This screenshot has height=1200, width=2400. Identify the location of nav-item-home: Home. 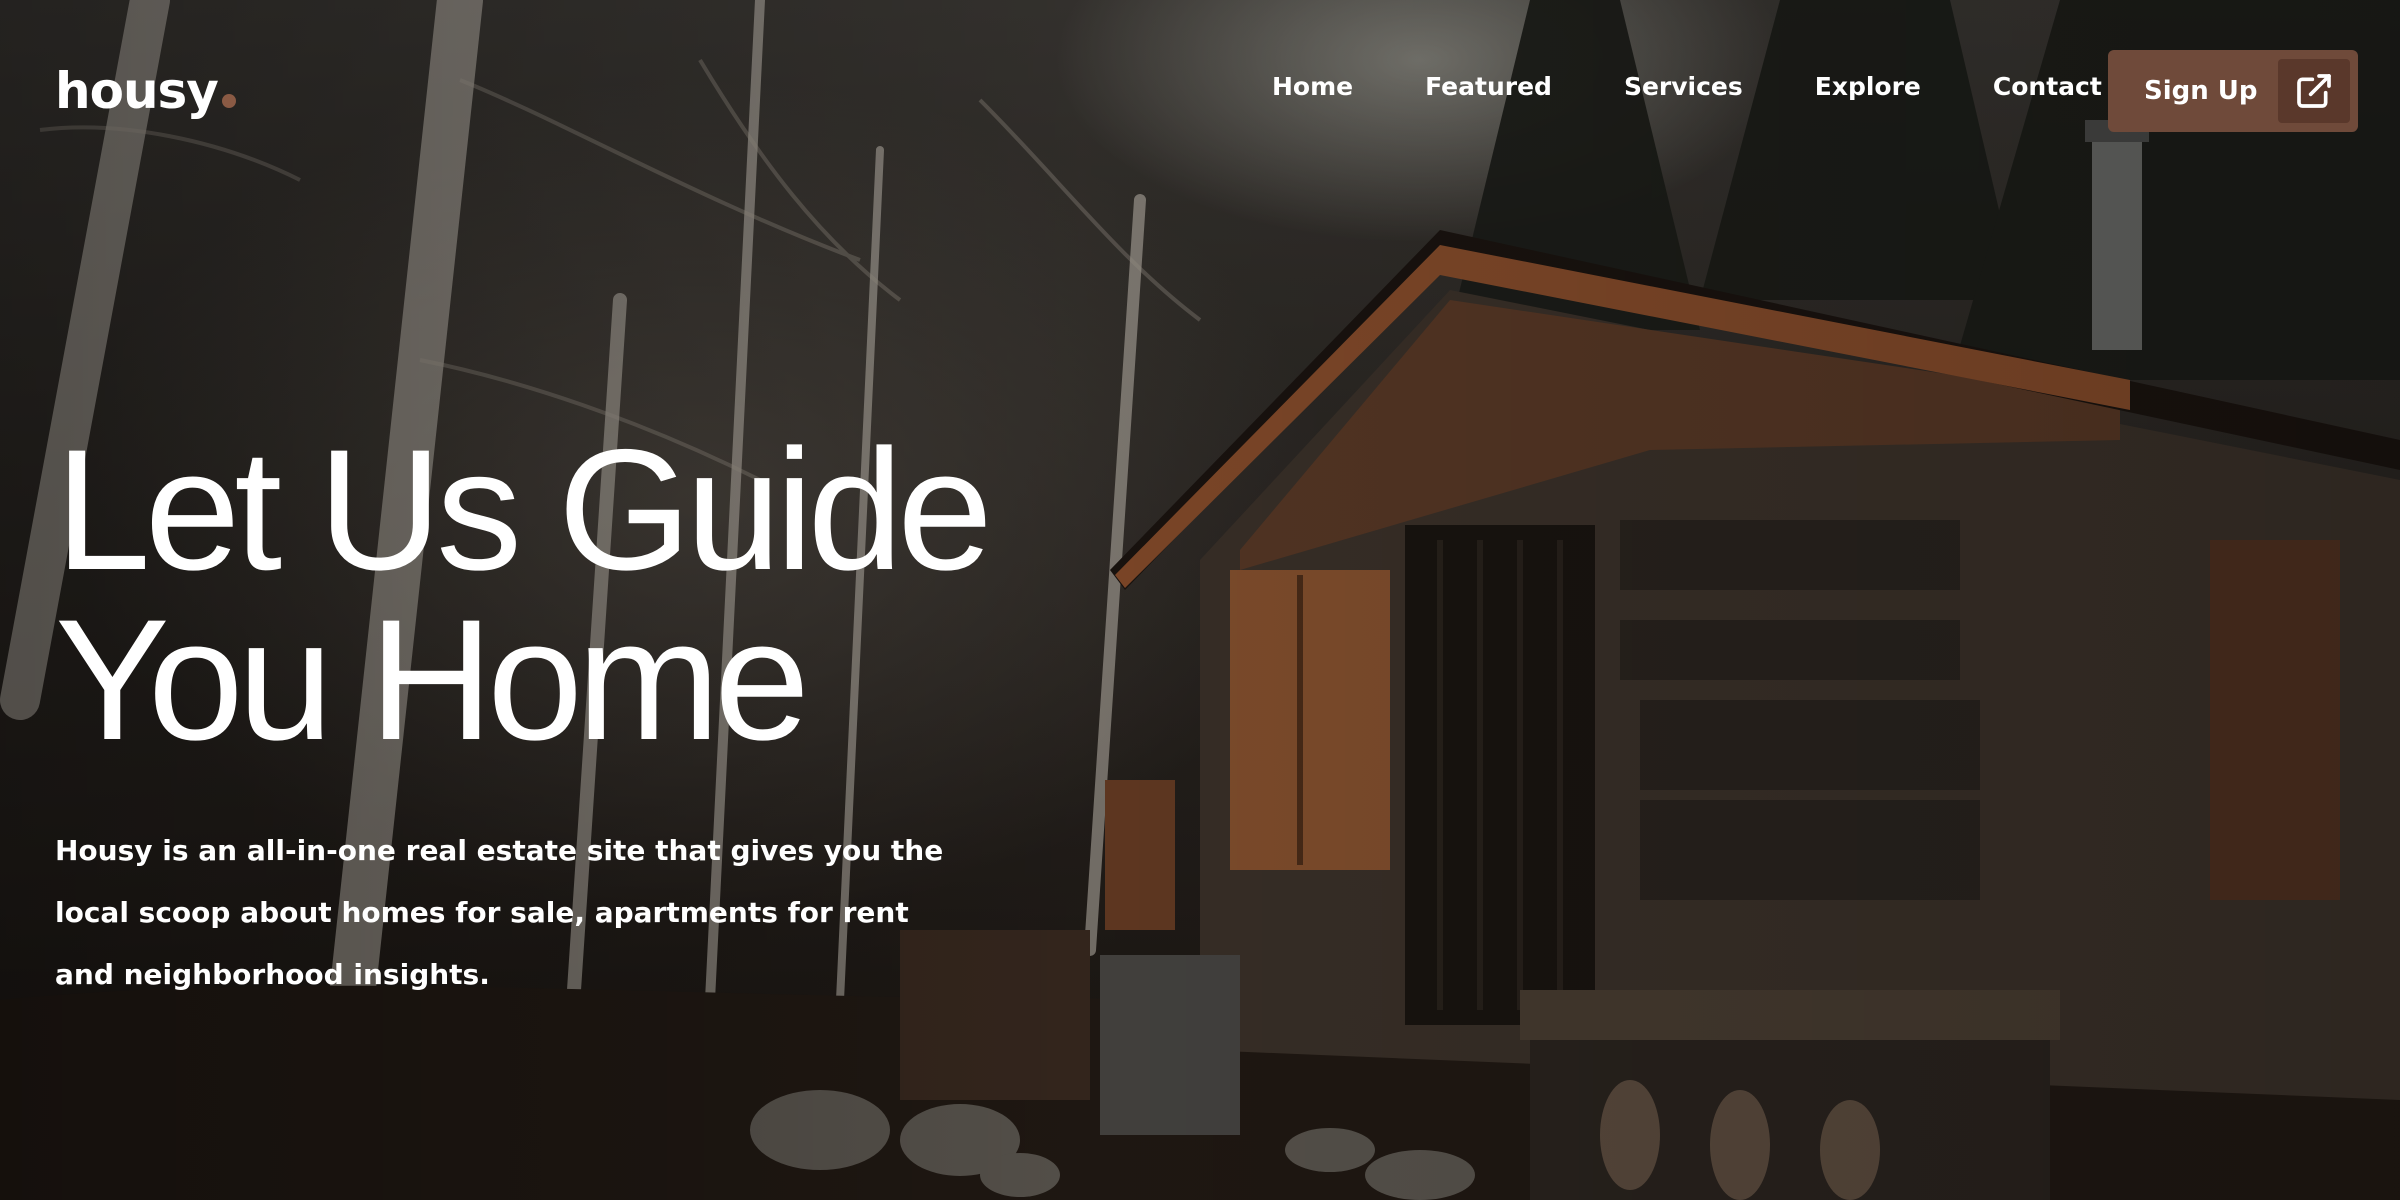
(1312, 86).